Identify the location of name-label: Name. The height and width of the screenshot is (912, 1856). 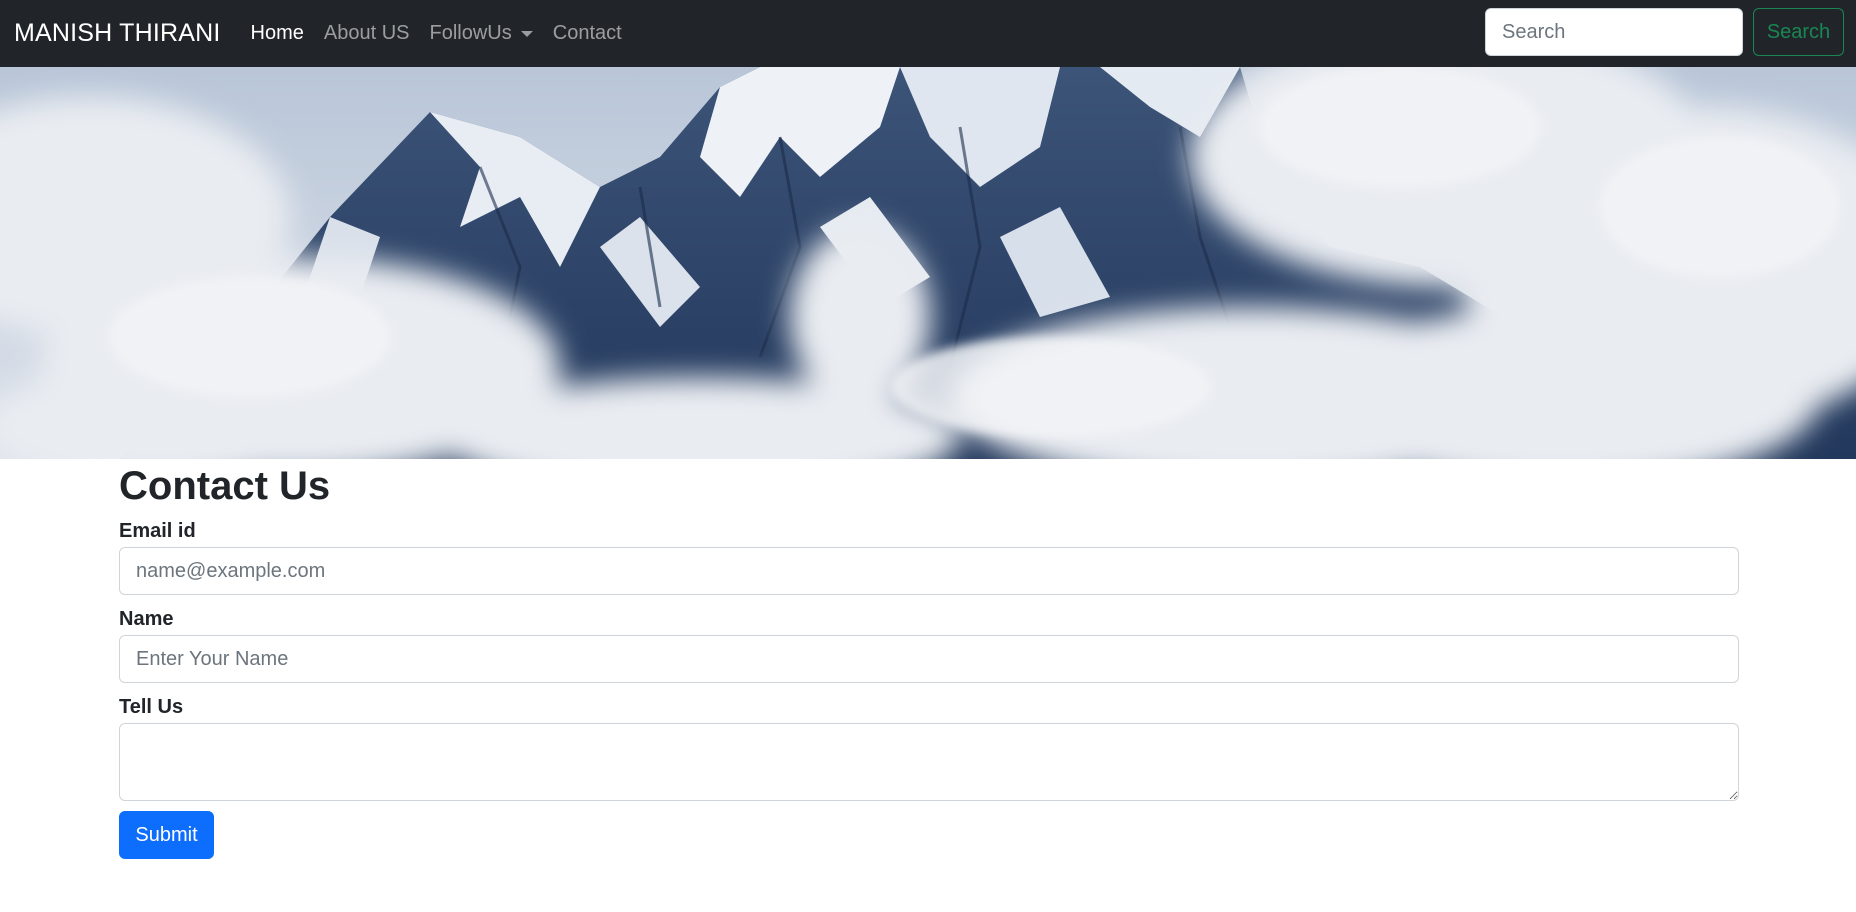
(146, 619).